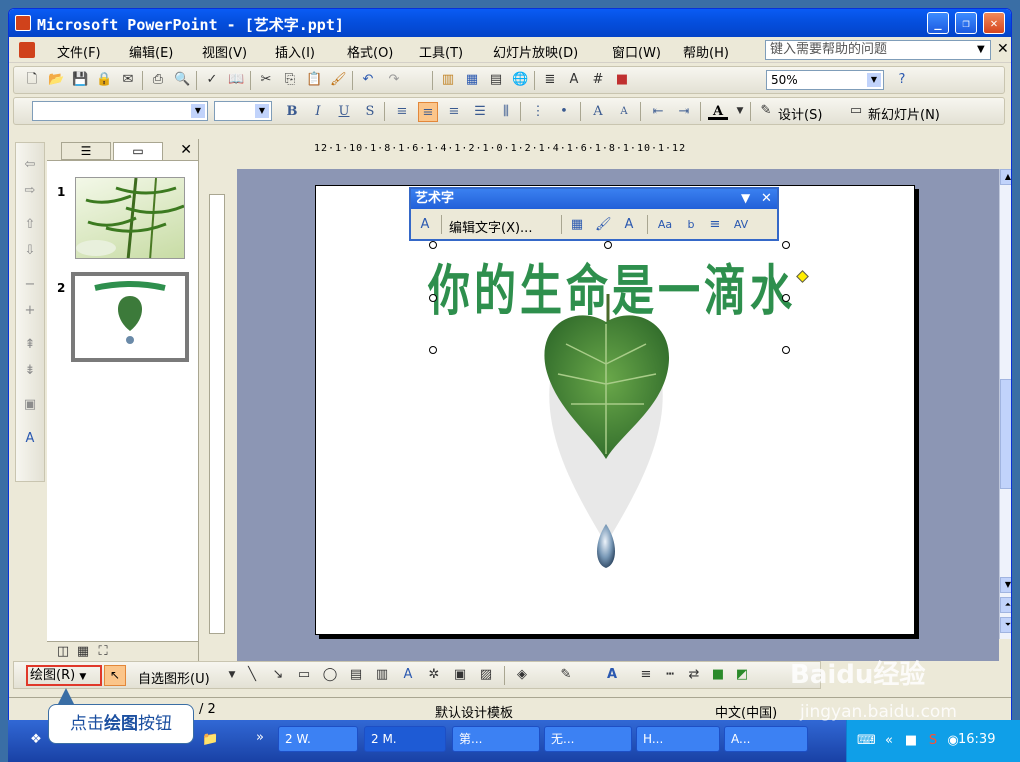 The image size is (1020, 762). What do you see at coordinates (550, 80) in the screenshot?
I see `expand-all-icon: ≣` at bounding box center [550, 80].